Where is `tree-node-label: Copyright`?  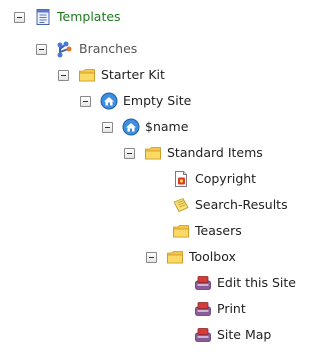 tree-node-label: Copyright is located at coordinates (226, 178).